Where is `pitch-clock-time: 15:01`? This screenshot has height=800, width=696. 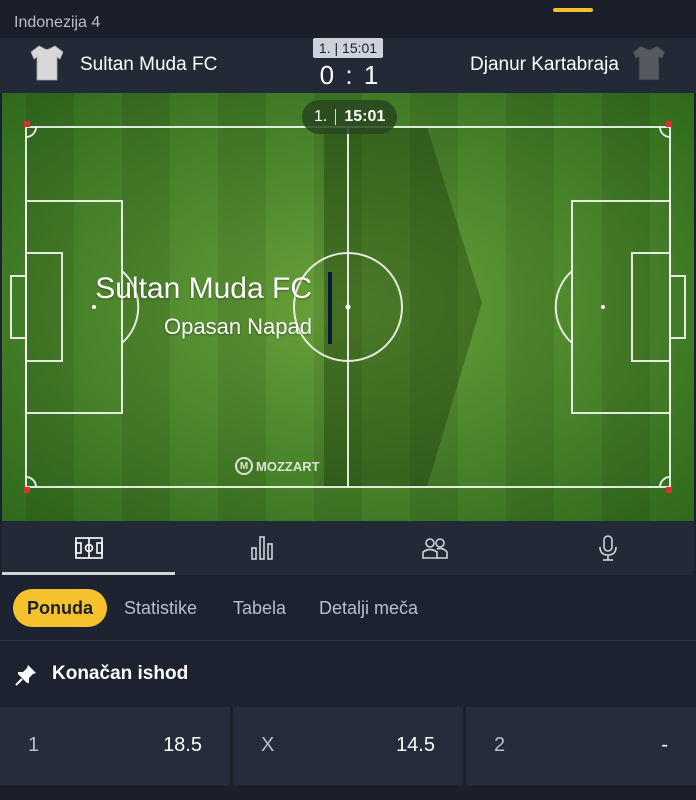
pitch-clock-time: 15:01 is located at coordinates (365, 116).